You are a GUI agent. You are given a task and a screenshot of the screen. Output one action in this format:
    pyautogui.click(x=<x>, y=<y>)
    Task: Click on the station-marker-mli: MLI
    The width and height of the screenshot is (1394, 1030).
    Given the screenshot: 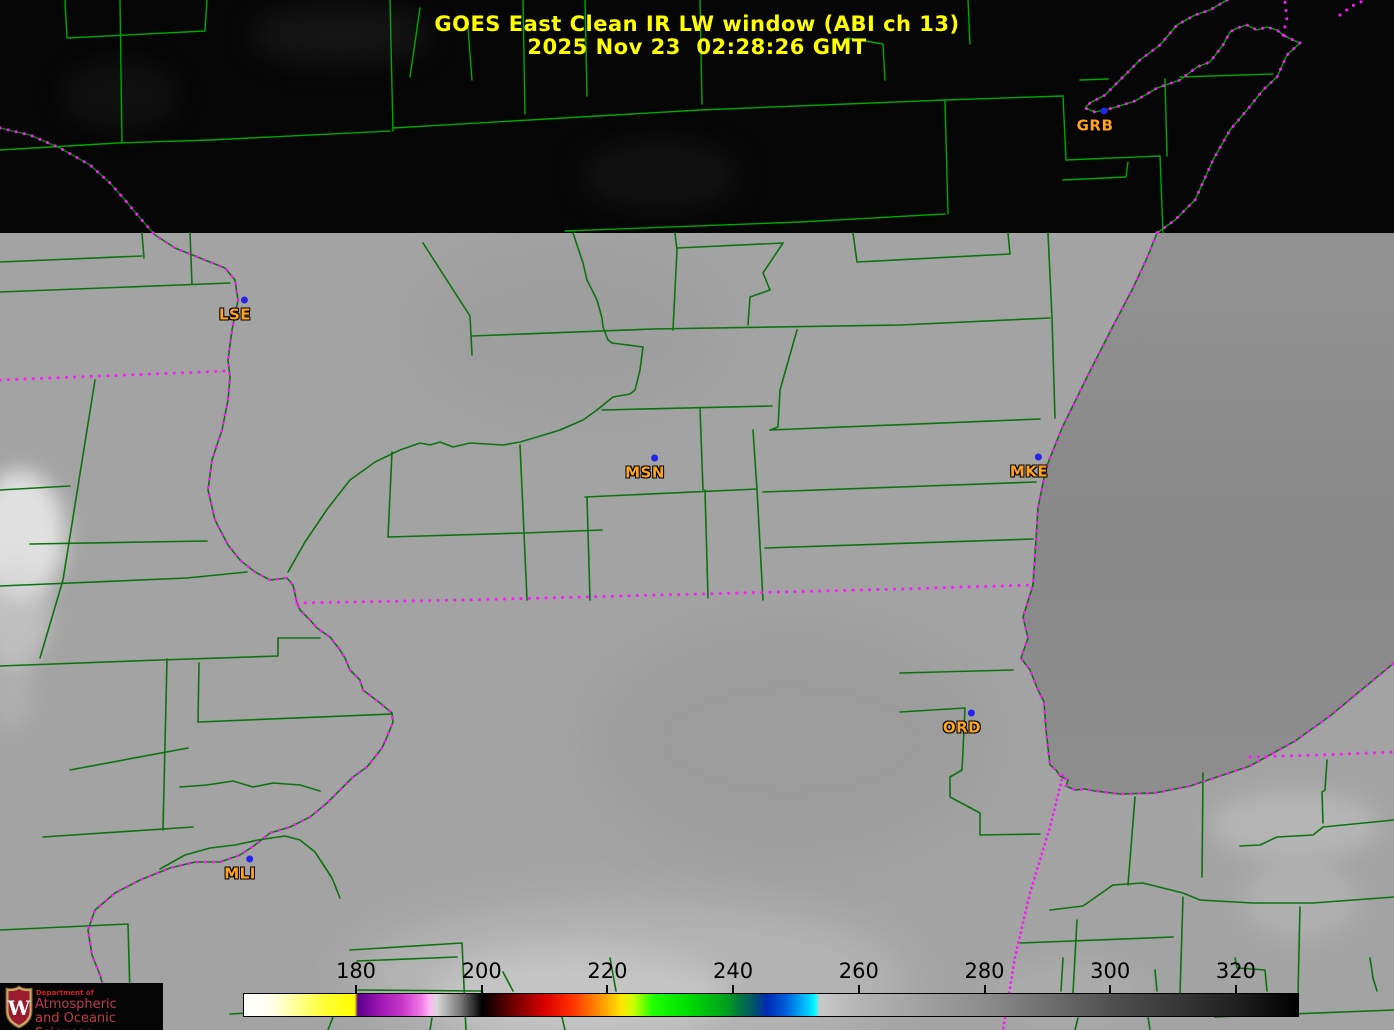 What is the action you would take?
    pyautogui.click(x=240, y=869)
    